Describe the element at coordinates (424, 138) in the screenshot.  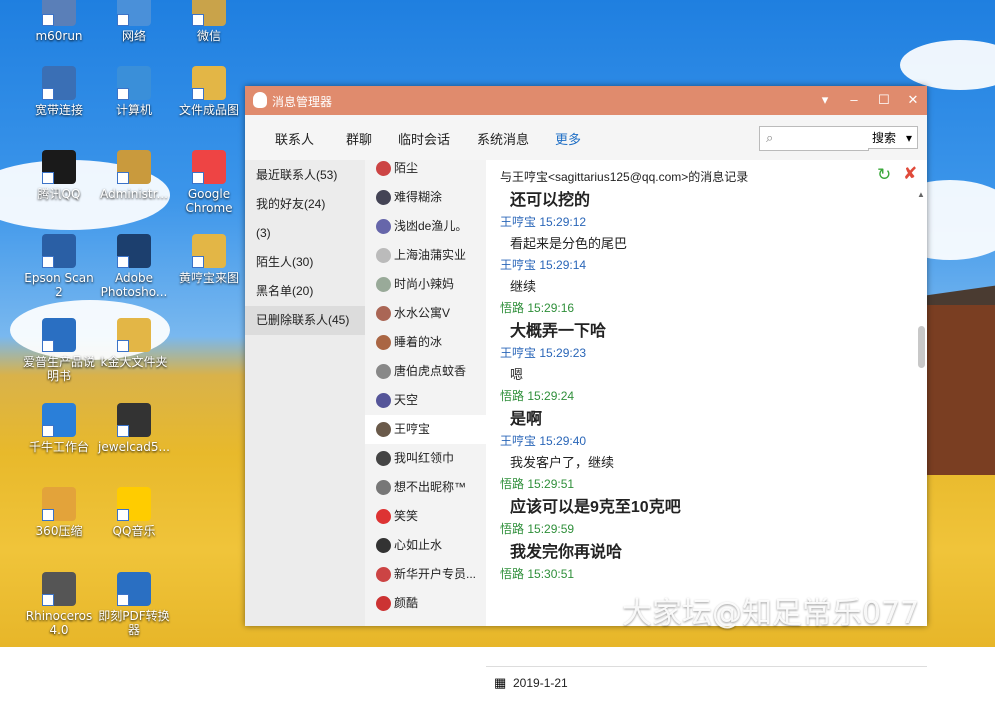
I see `tab-temp-session: 临时会话` at that location.